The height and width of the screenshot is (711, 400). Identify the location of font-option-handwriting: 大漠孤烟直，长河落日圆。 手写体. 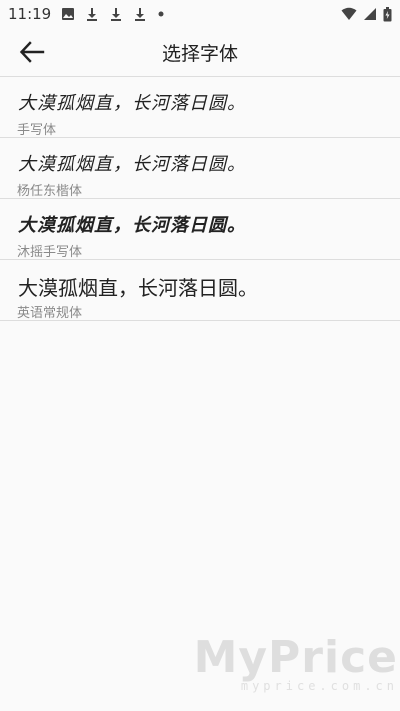
(200, 107).